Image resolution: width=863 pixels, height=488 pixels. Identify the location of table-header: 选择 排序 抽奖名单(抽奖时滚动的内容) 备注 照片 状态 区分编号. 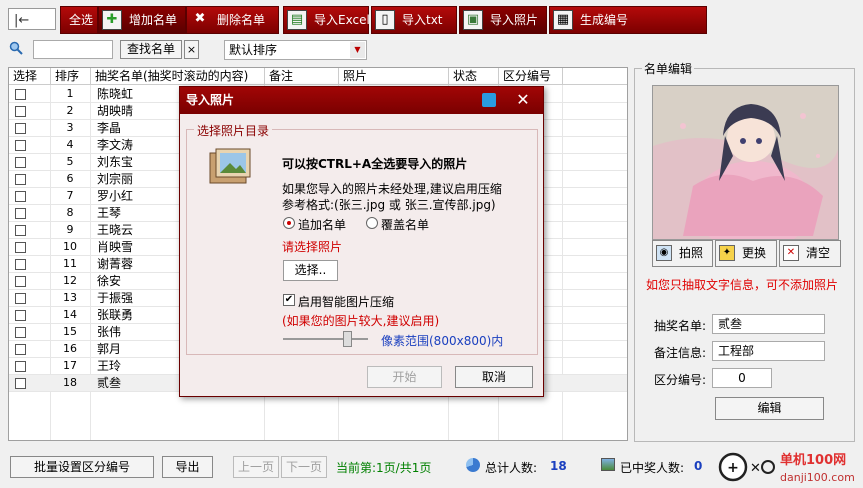
(318, 76).